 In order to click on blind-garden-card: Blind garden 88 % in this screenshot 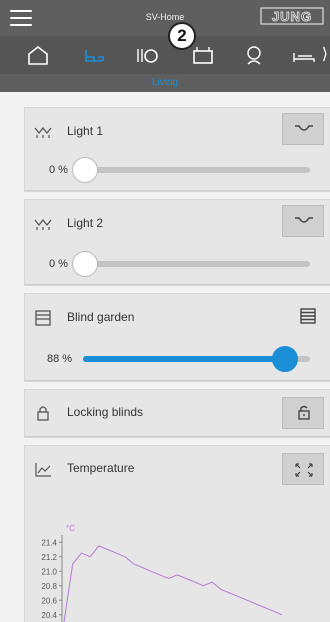, I will do `click(177, 337)`.